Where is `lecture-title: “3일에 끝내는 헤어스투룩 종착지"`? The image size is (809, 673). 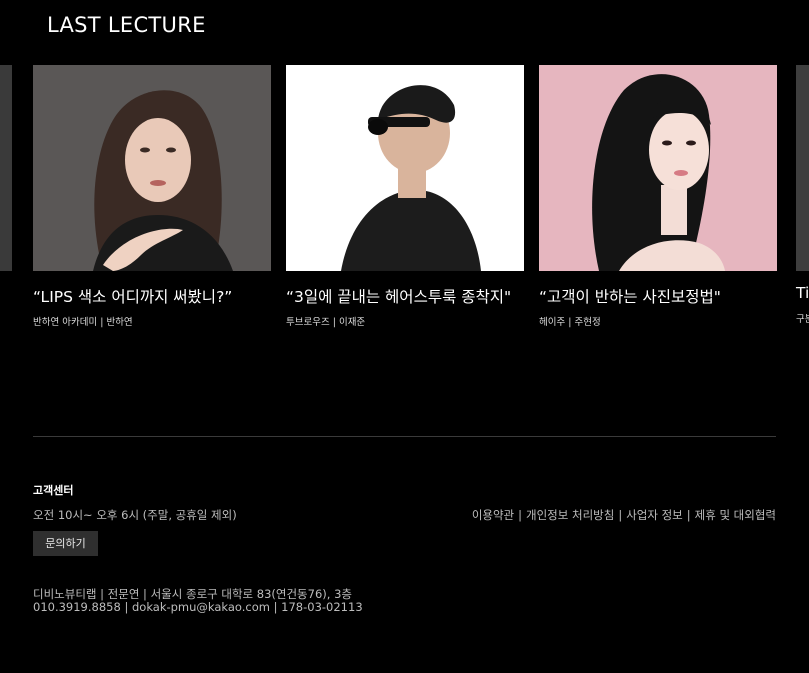 lecture-title: “3일에 끝내는 헤어스투룩 종착지" is located at coordinates (405, 296).